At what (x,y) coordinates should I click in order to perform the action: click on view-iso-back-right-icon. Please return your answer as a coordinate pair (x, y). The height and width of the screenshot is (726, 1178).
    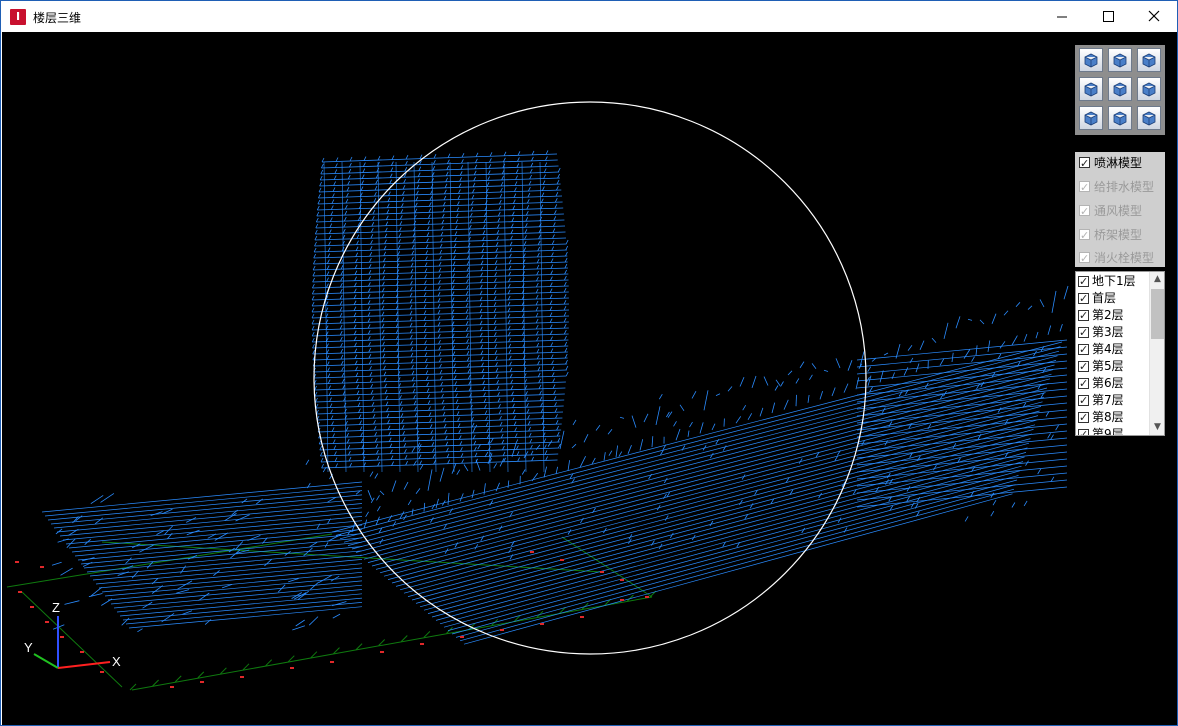
    Looking at the image, I should click on (1149, 118).